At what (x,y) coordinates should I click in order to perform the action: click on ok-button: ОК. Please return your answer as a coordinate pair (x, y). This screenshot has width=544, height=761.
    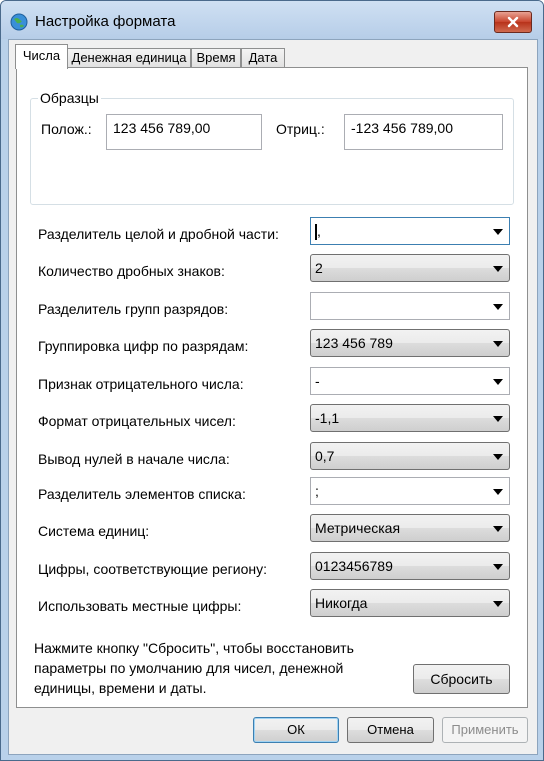
    Looking at the image, I should click on (296, 730).